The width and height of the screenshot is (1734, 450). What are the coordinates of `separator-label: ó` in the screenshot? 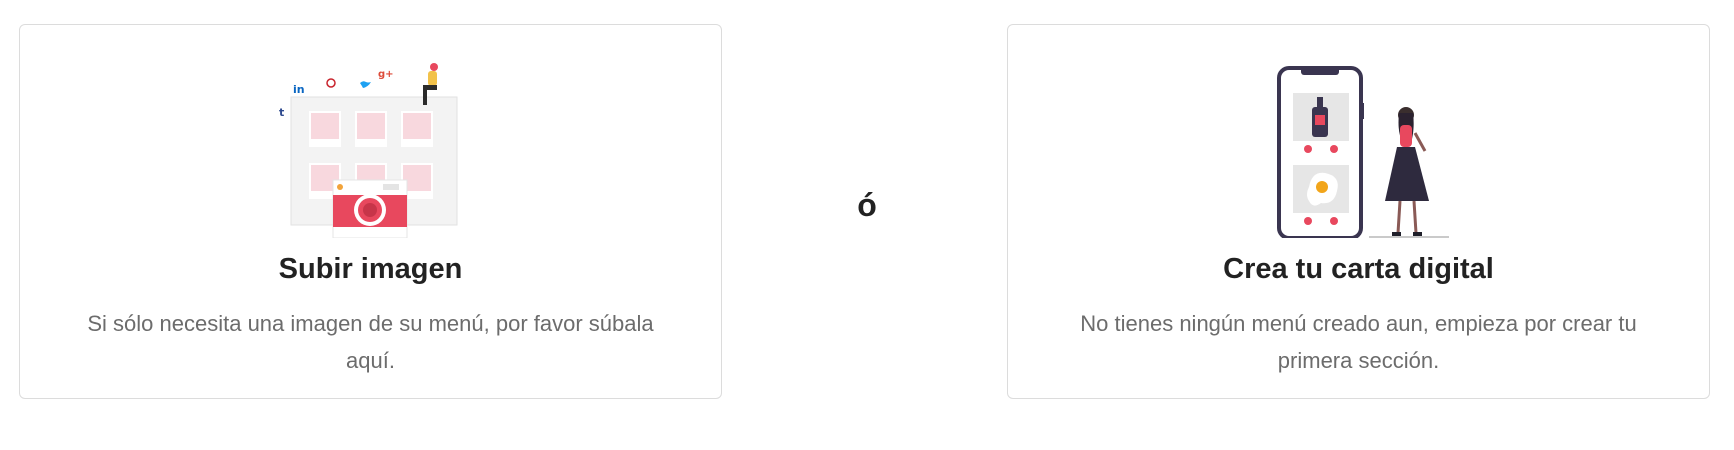 It's located at (867, 205).